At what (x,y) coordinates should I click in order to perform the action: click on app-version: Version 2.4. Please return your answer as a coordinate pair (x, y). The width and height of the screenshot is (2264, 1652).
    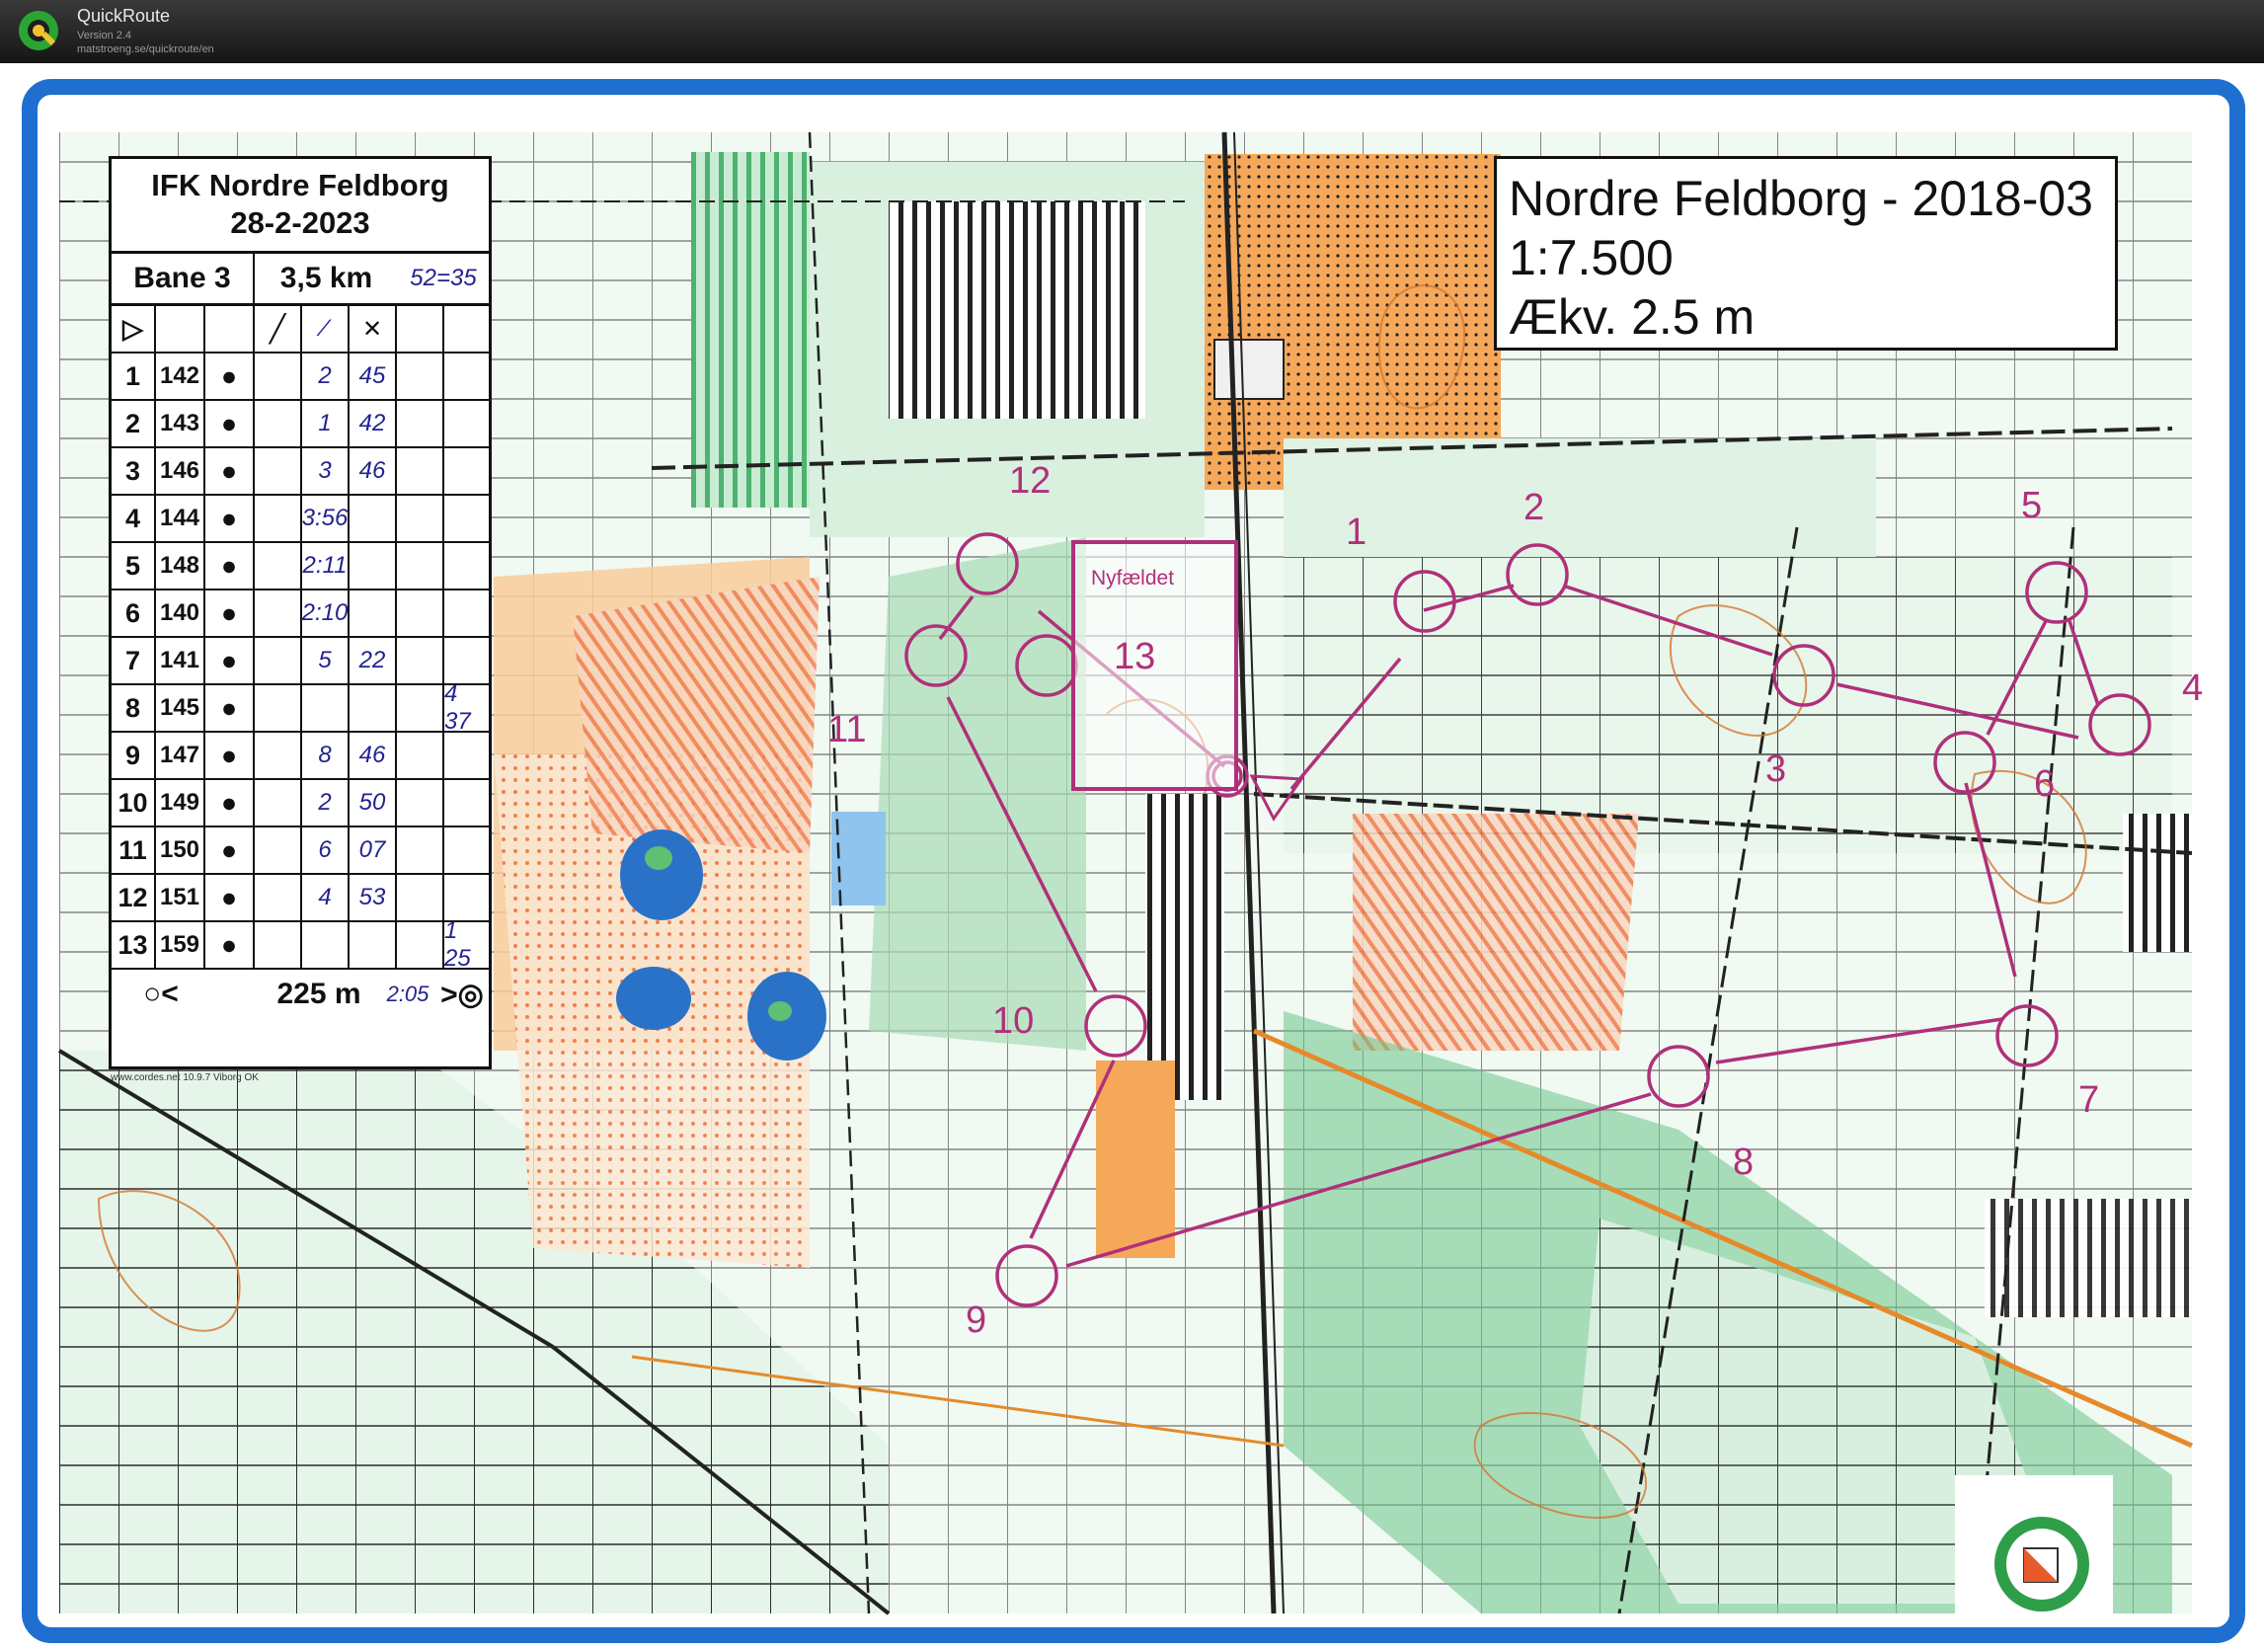
    Looking at the image, I should click on (105, 35).